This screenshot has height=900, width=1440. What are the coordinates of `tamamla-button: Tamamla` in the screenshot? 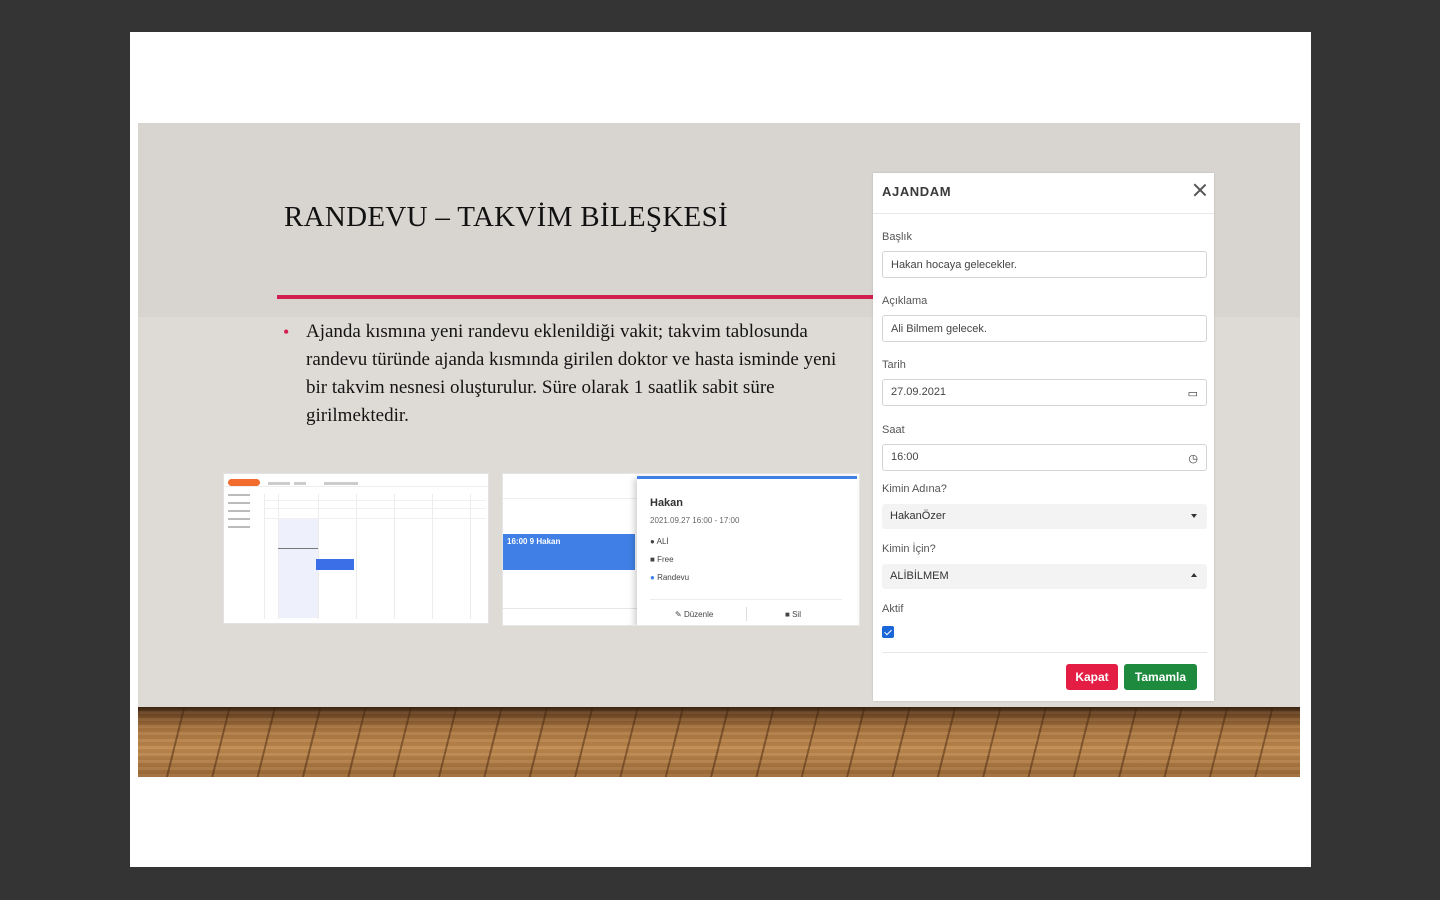 It's located at (1160, 677).